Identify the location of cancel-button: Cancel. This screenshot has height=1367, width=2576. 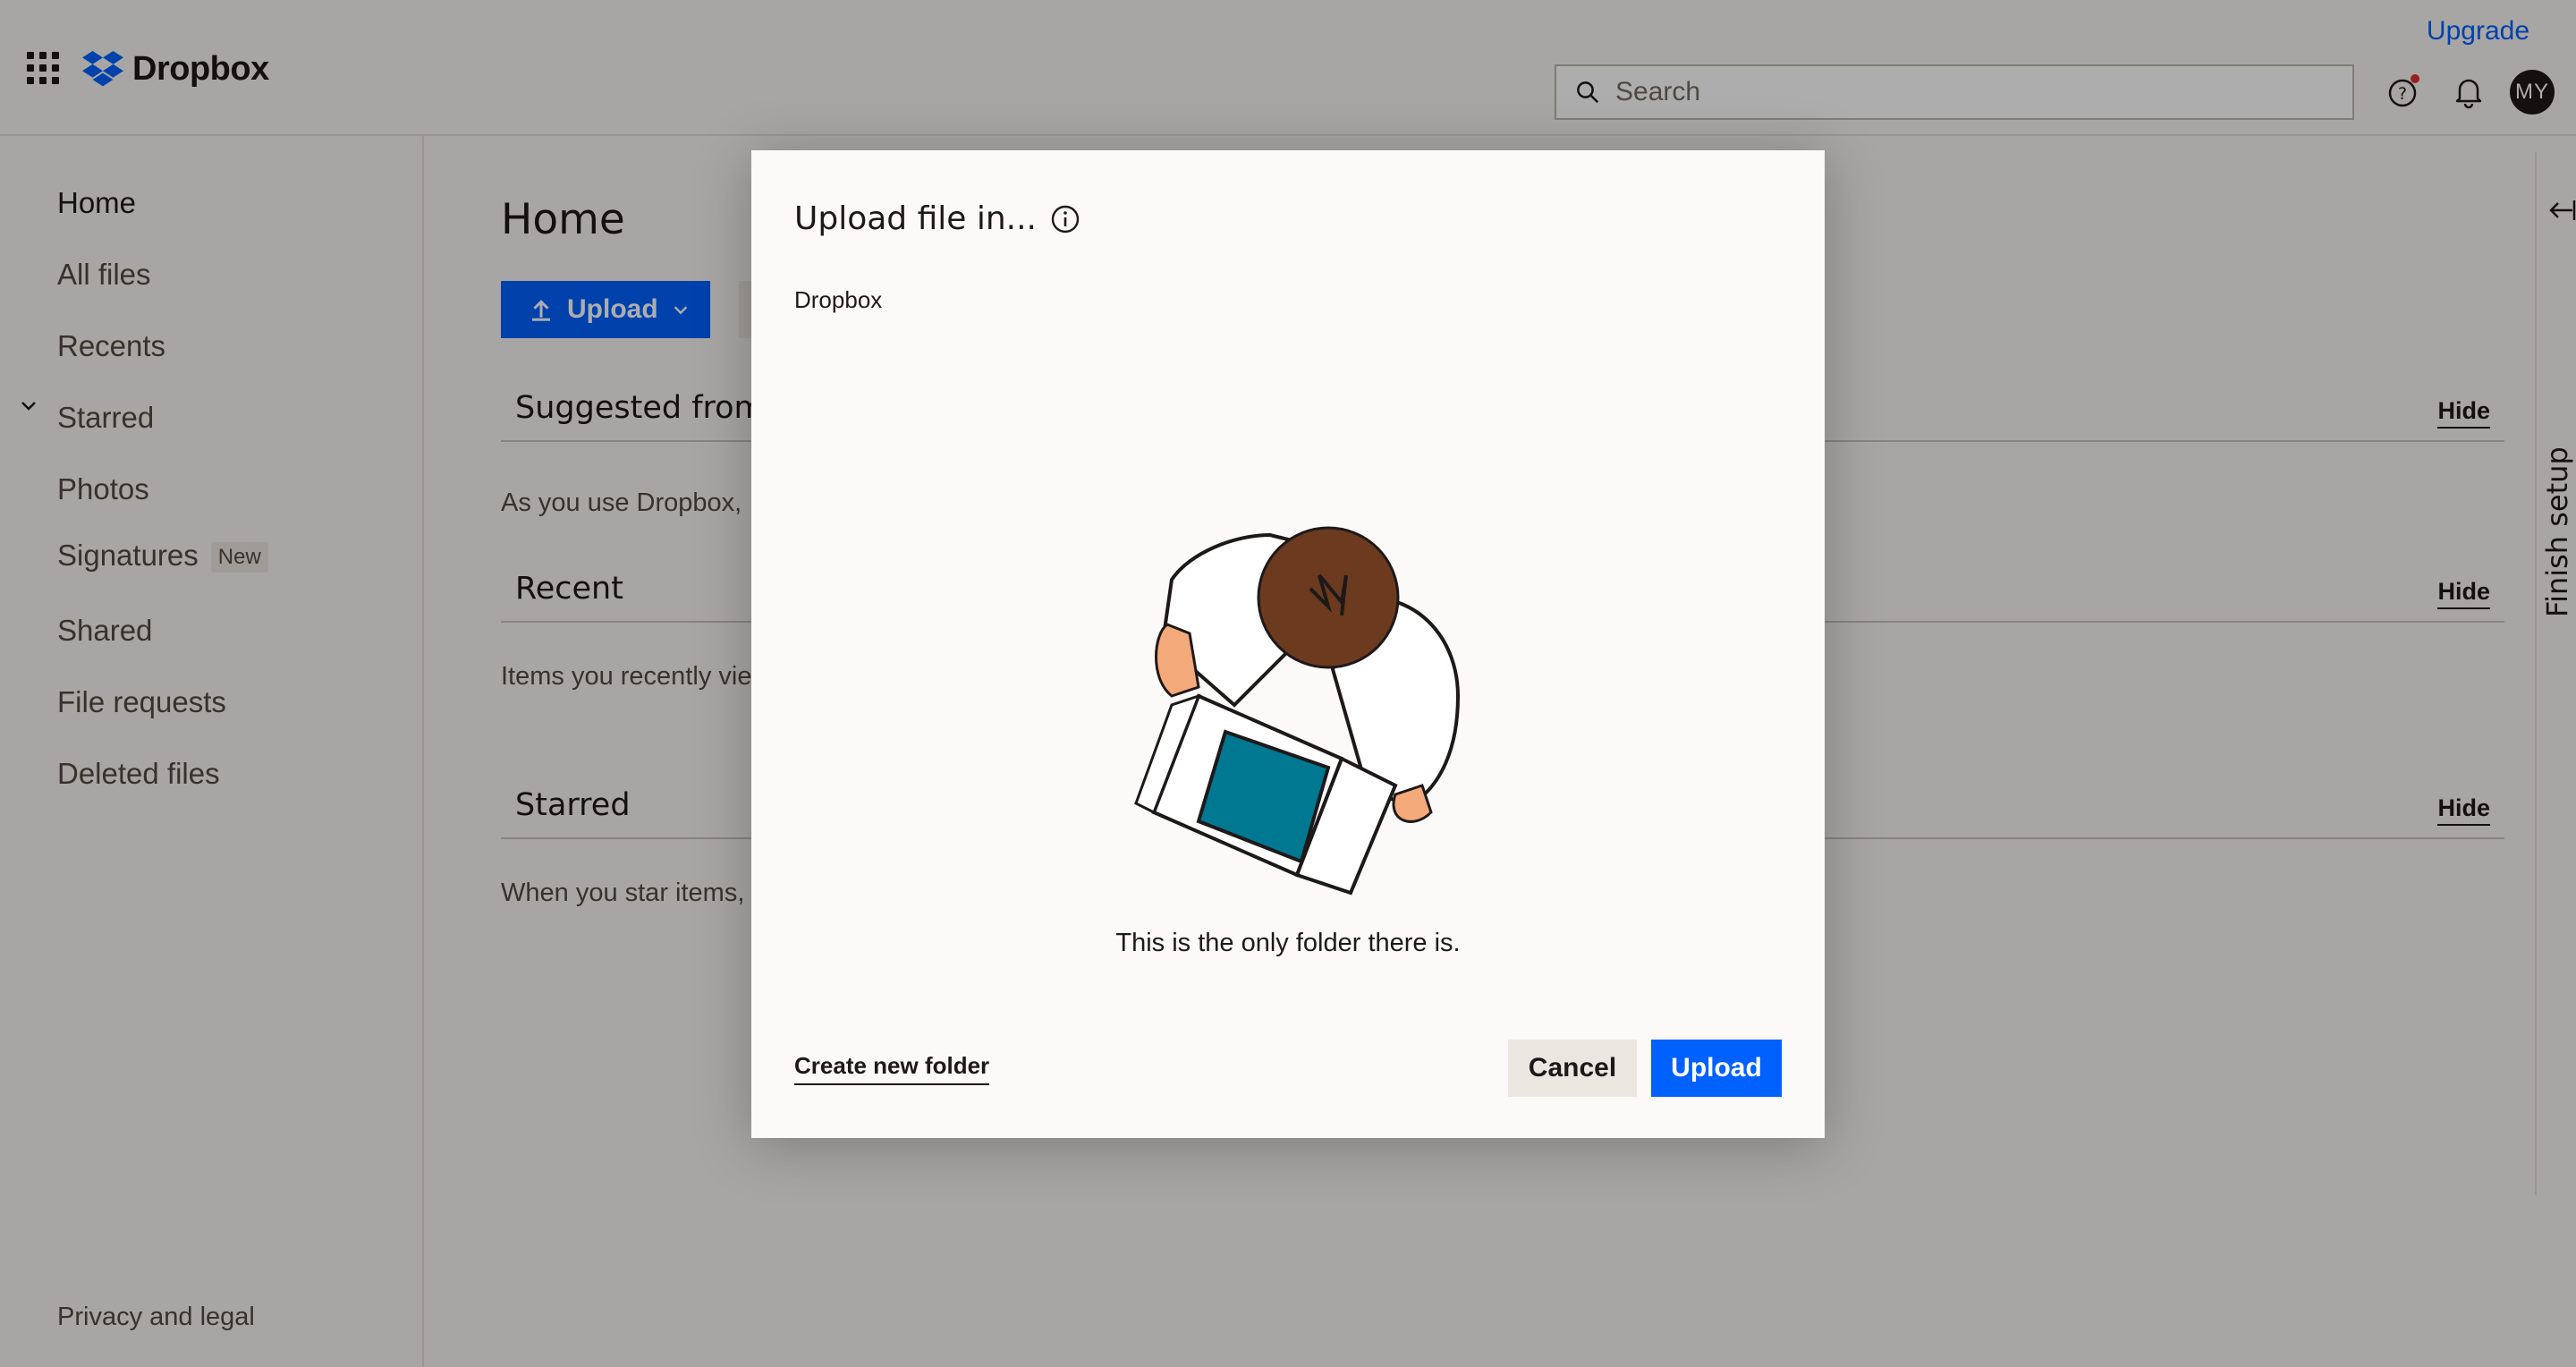
(1572, 1068).